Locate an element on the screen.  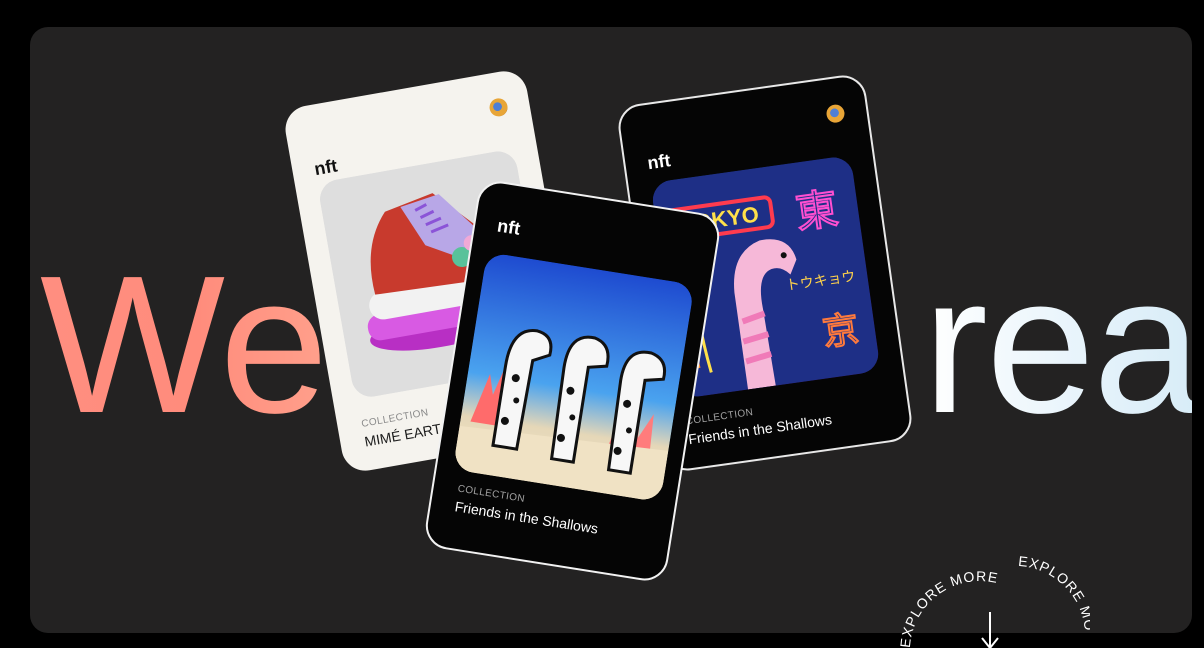
svg-text: EXPLORE MORE is located at coordinates (948, 608).